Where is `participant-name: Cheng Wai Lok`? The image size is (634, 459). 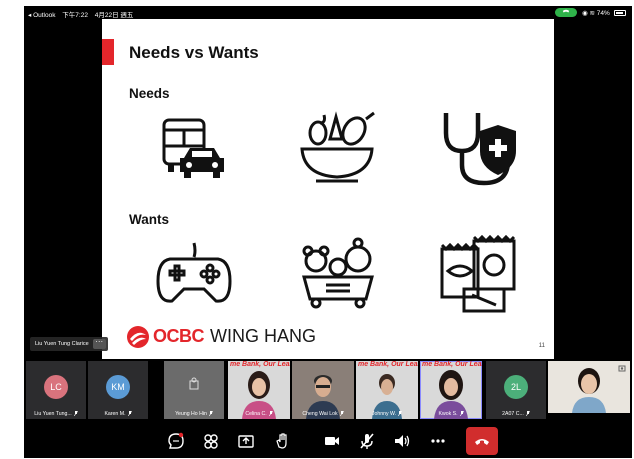
participant-name: Cheng Wai Lok is located at coordinates (323, 414).